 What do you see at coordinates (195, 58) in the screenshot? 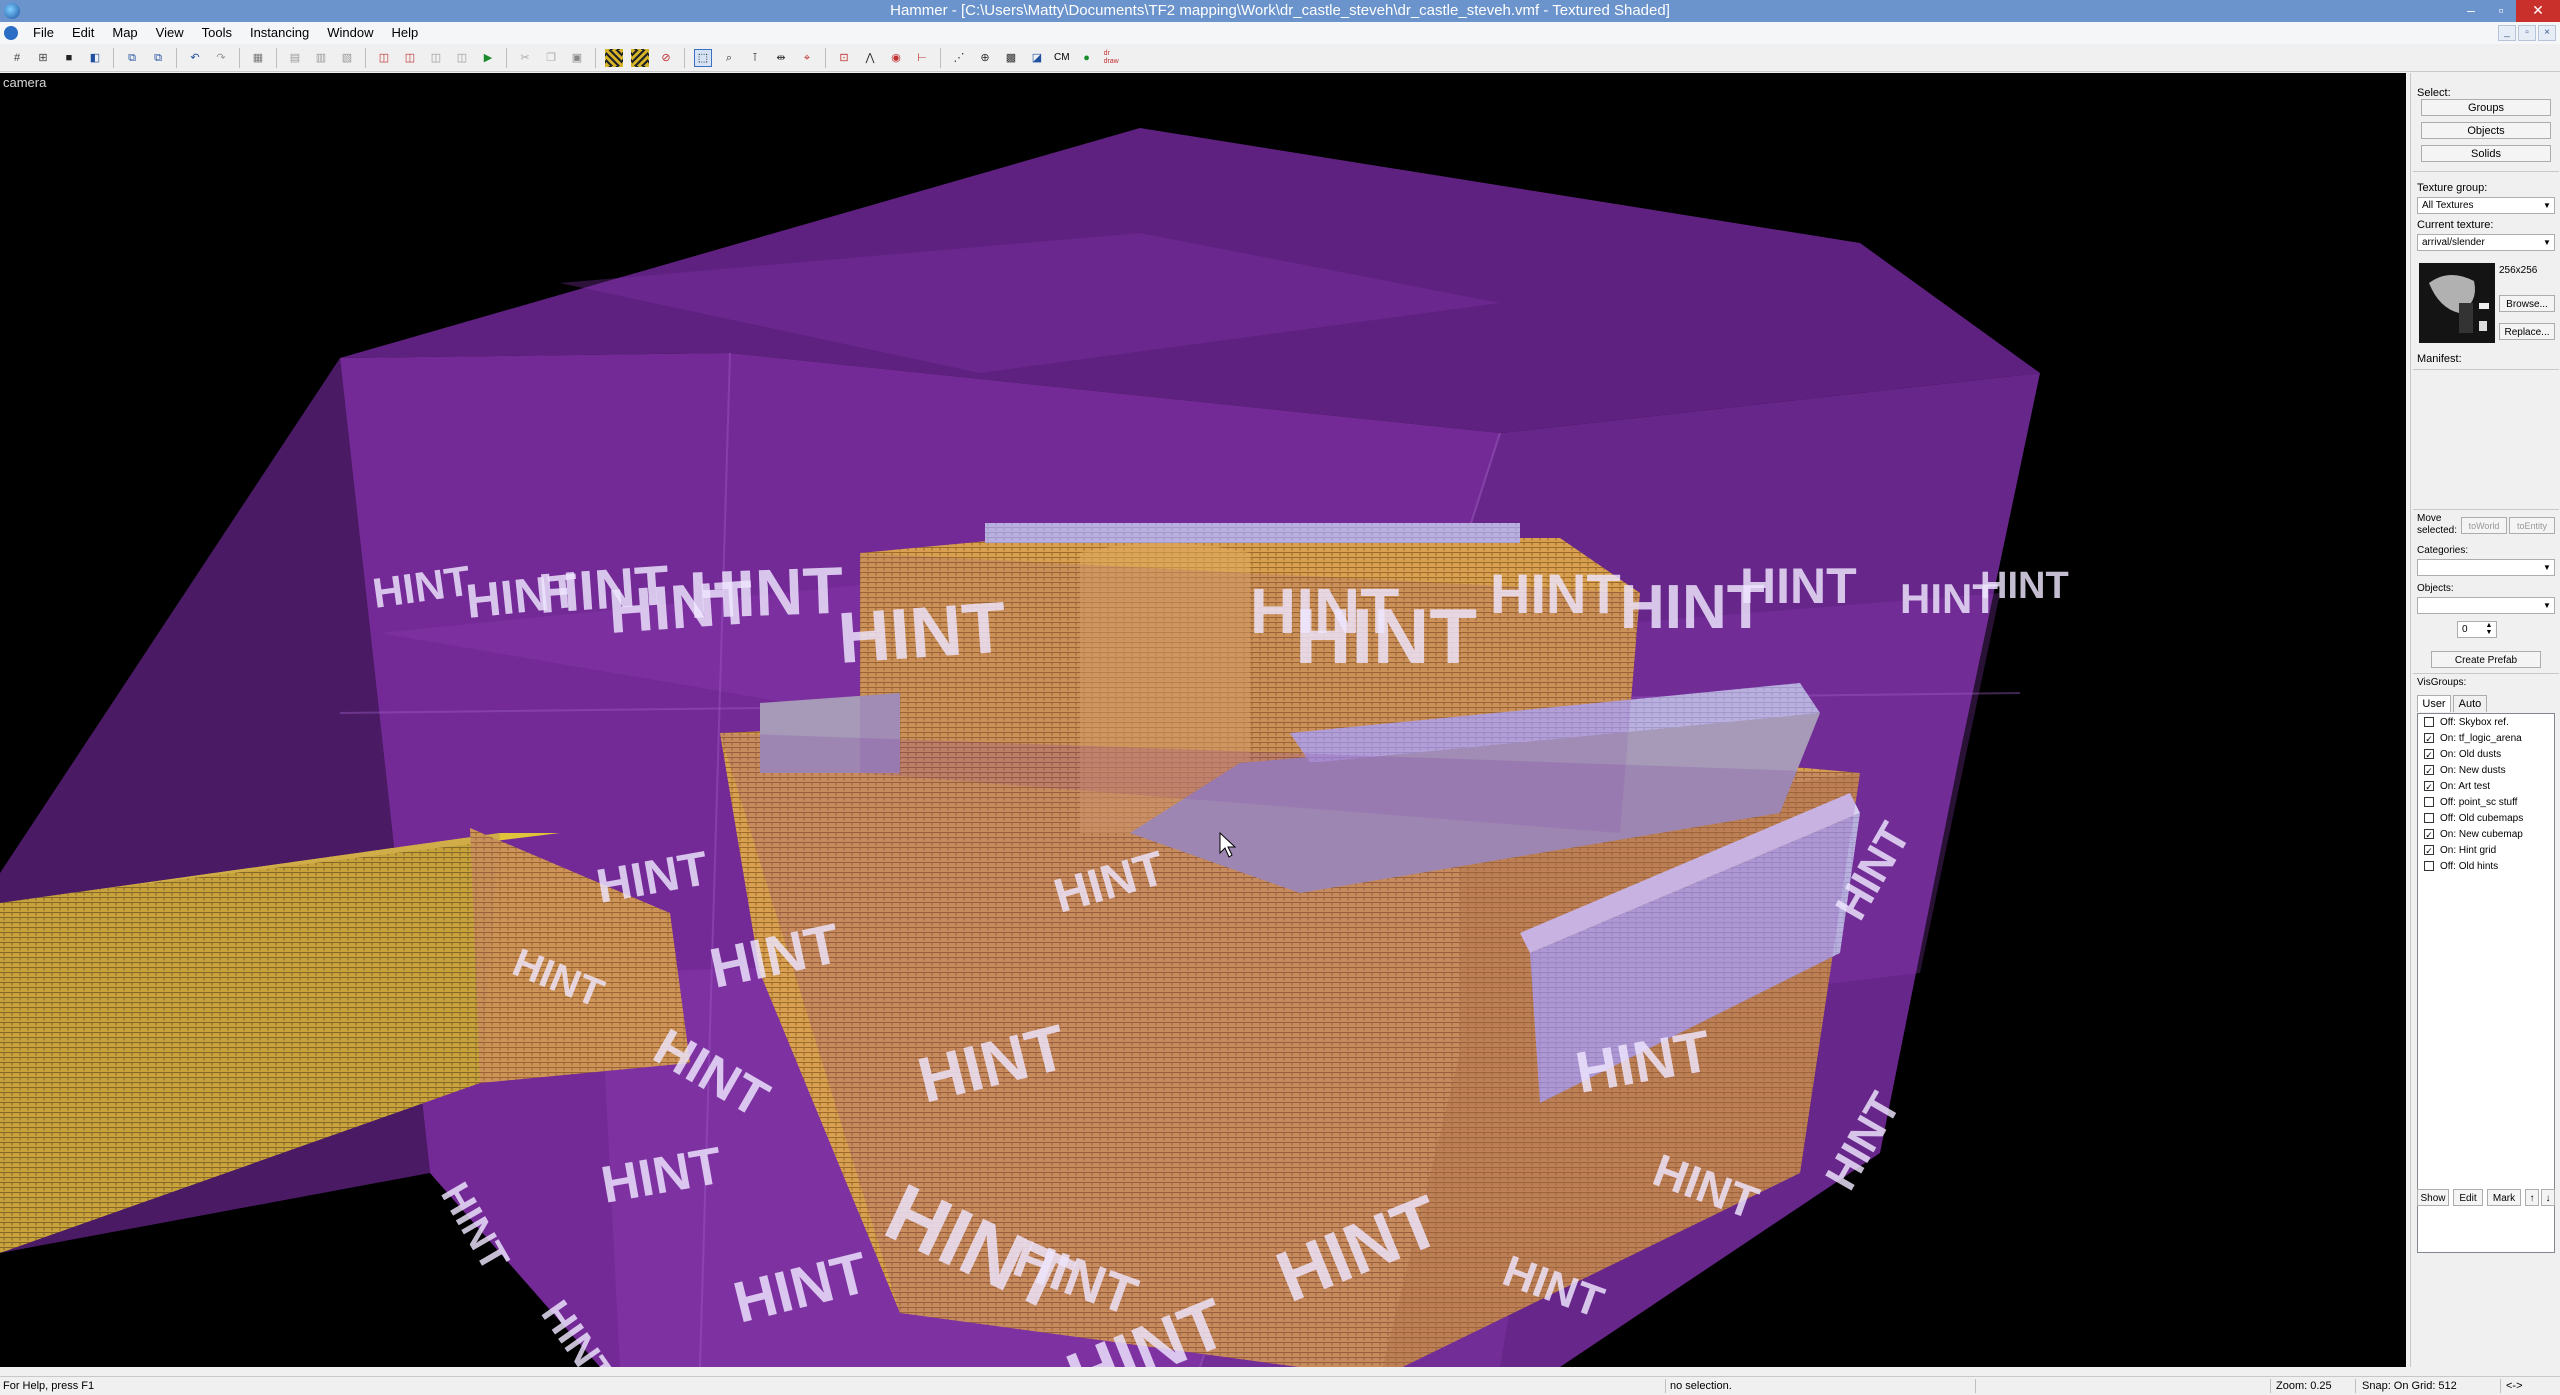
I see `undo-icon: ↶` at bounding box center [195, 58].